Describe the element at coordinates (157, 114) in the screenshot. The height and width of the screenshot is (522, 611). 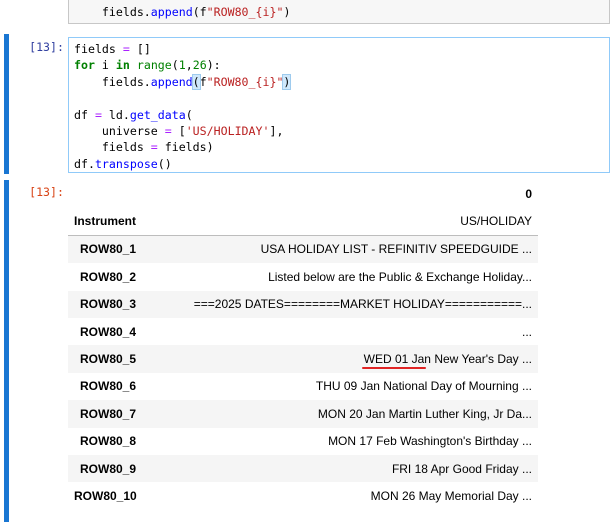
I see `code-token: get_data` at that location.